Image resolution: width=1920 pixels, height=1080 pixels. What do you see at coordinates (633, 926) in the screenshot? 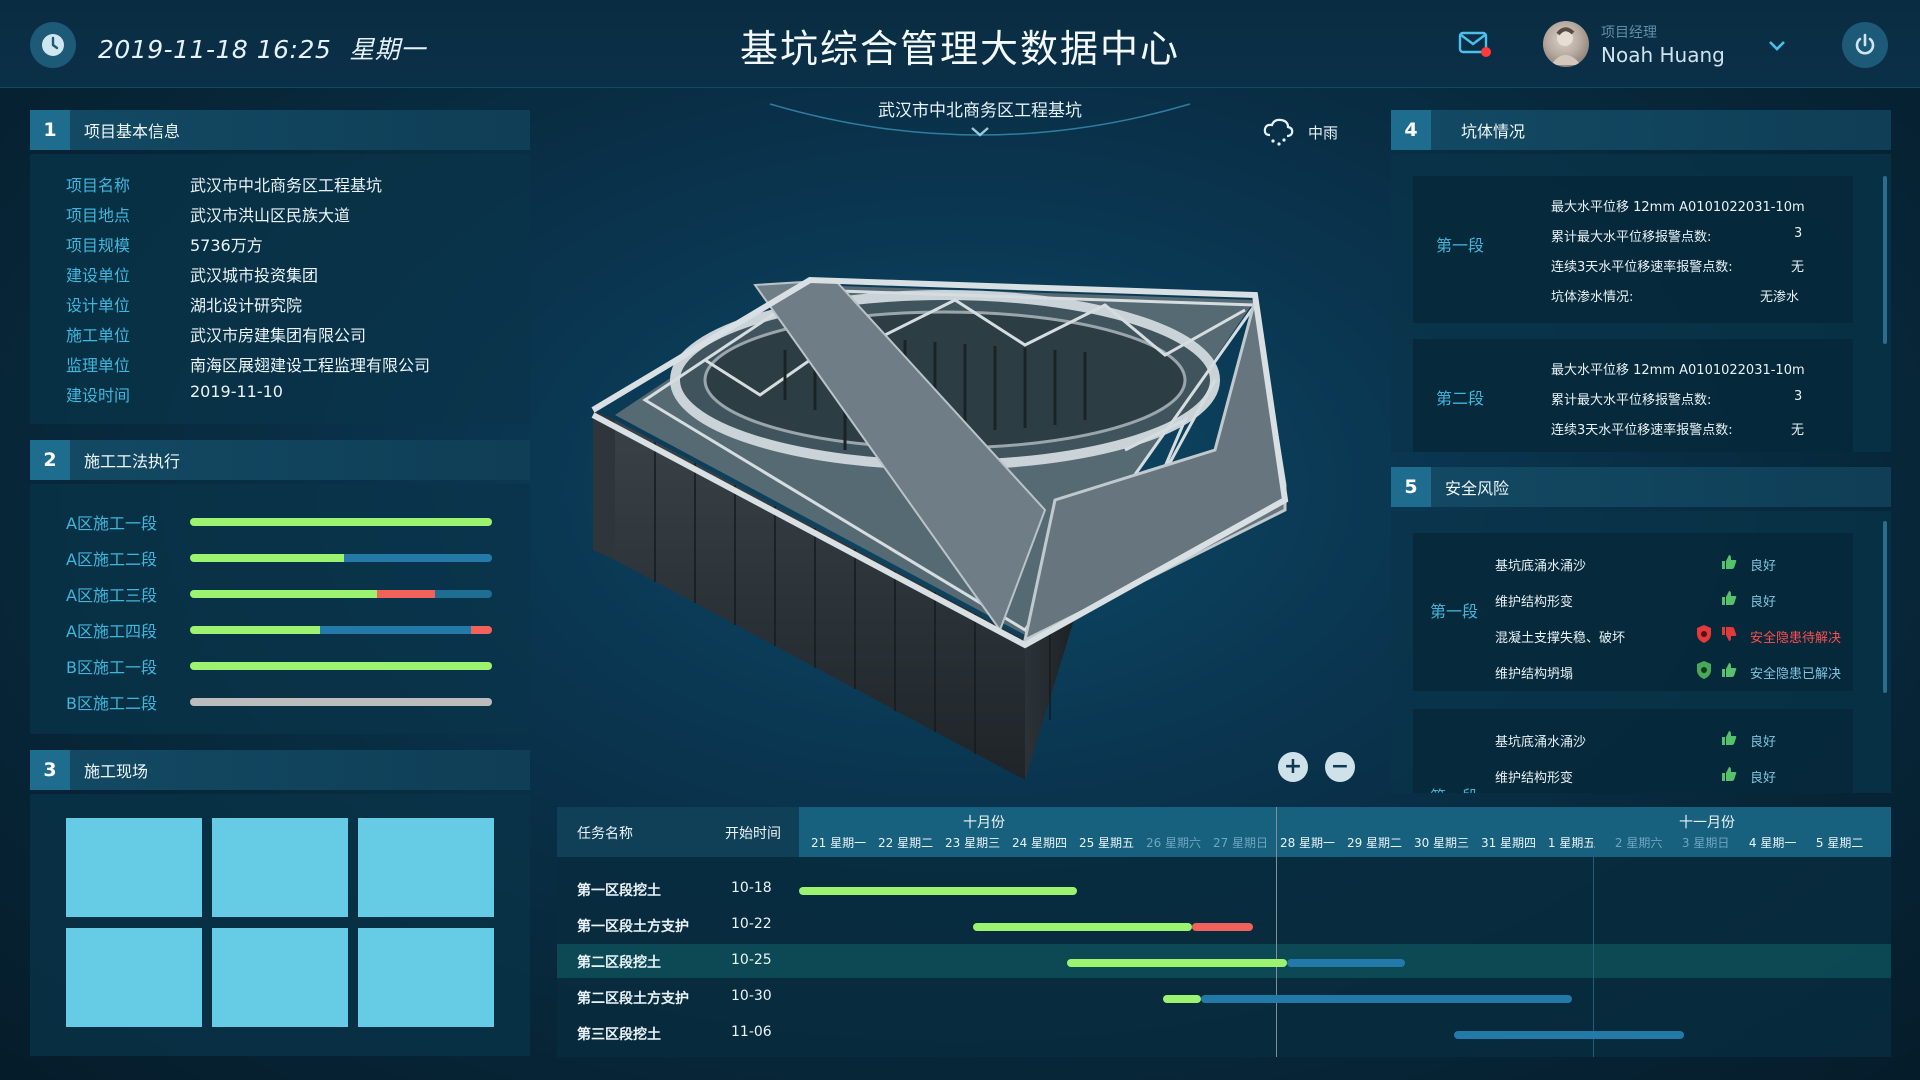
I see `gantt-task-name: 第一区段土方支护` at bounding box center [633, 926].